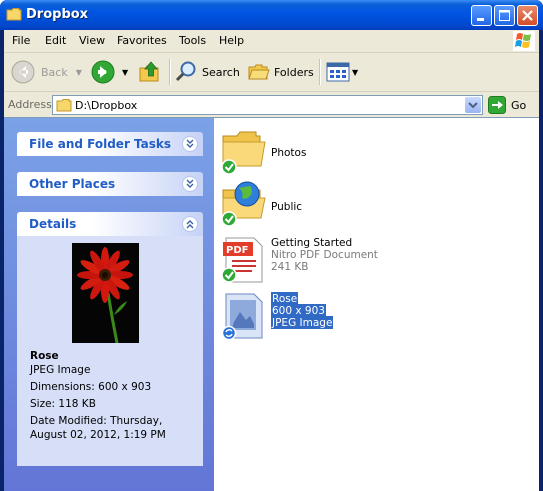 The width and height of the screenshot is (543, 491). Describe the element at coordinates (229, 332) in the screenshot. I see `syncing-icon` at that location.